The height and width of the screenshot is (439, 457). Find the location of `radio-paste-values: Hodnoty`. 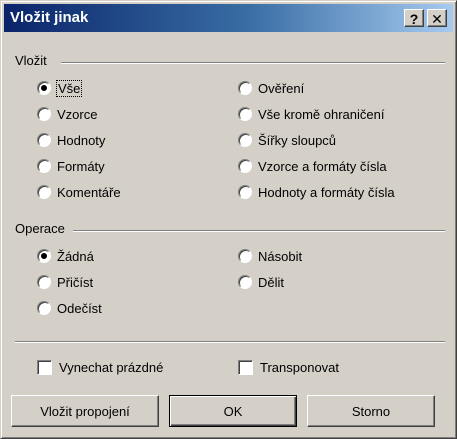

radio-paste-values: Hodnoty is located at coordinates (71, 140).